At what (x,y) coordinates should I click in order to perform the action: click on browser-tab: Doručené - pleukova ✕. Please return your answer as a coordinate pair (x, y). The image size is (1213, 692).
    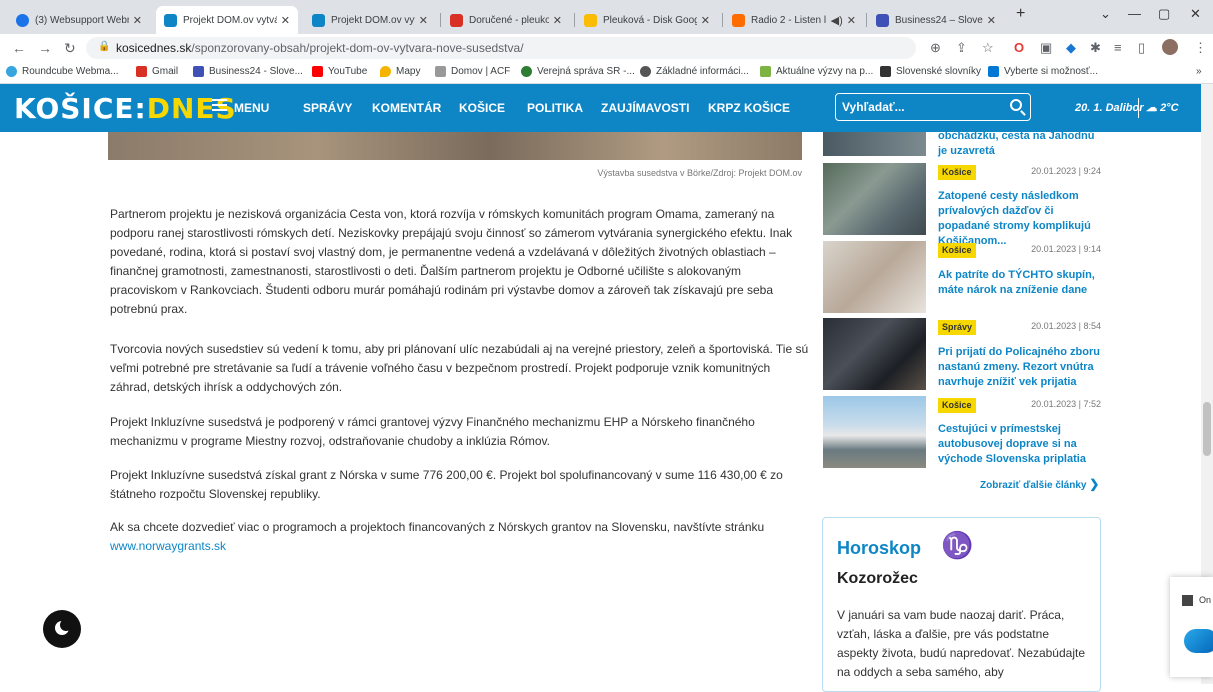
    Looking at the image, I should click on (506, 20).